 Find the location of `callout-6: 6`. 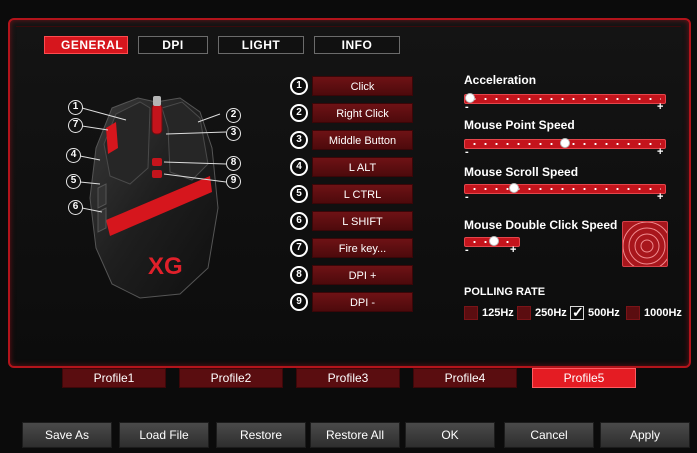

callout-6: 6 is located at coordinates (75, 207).